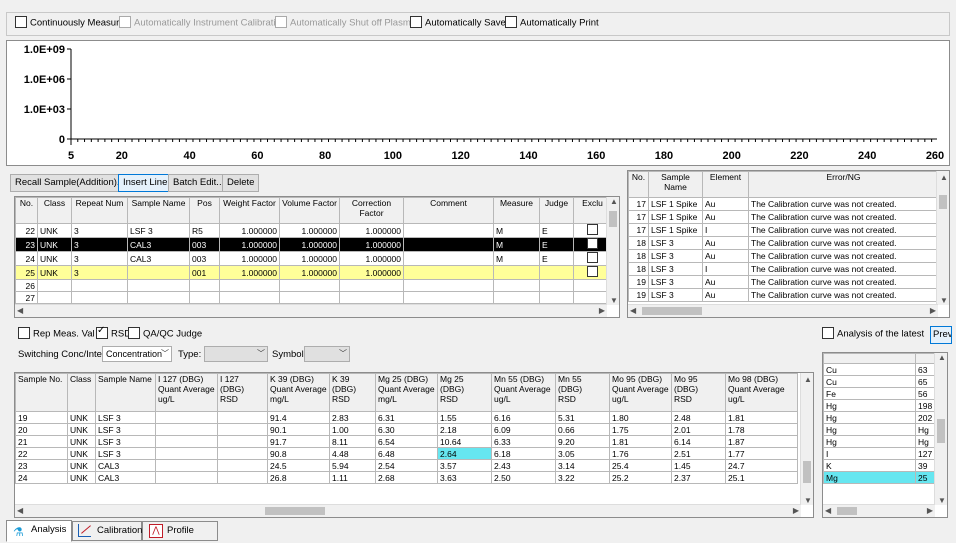  Describe the element at coordinates (70, 22) in the screenshot. I see `continuously-measure-checkbox: Continuously Measure` at that location.